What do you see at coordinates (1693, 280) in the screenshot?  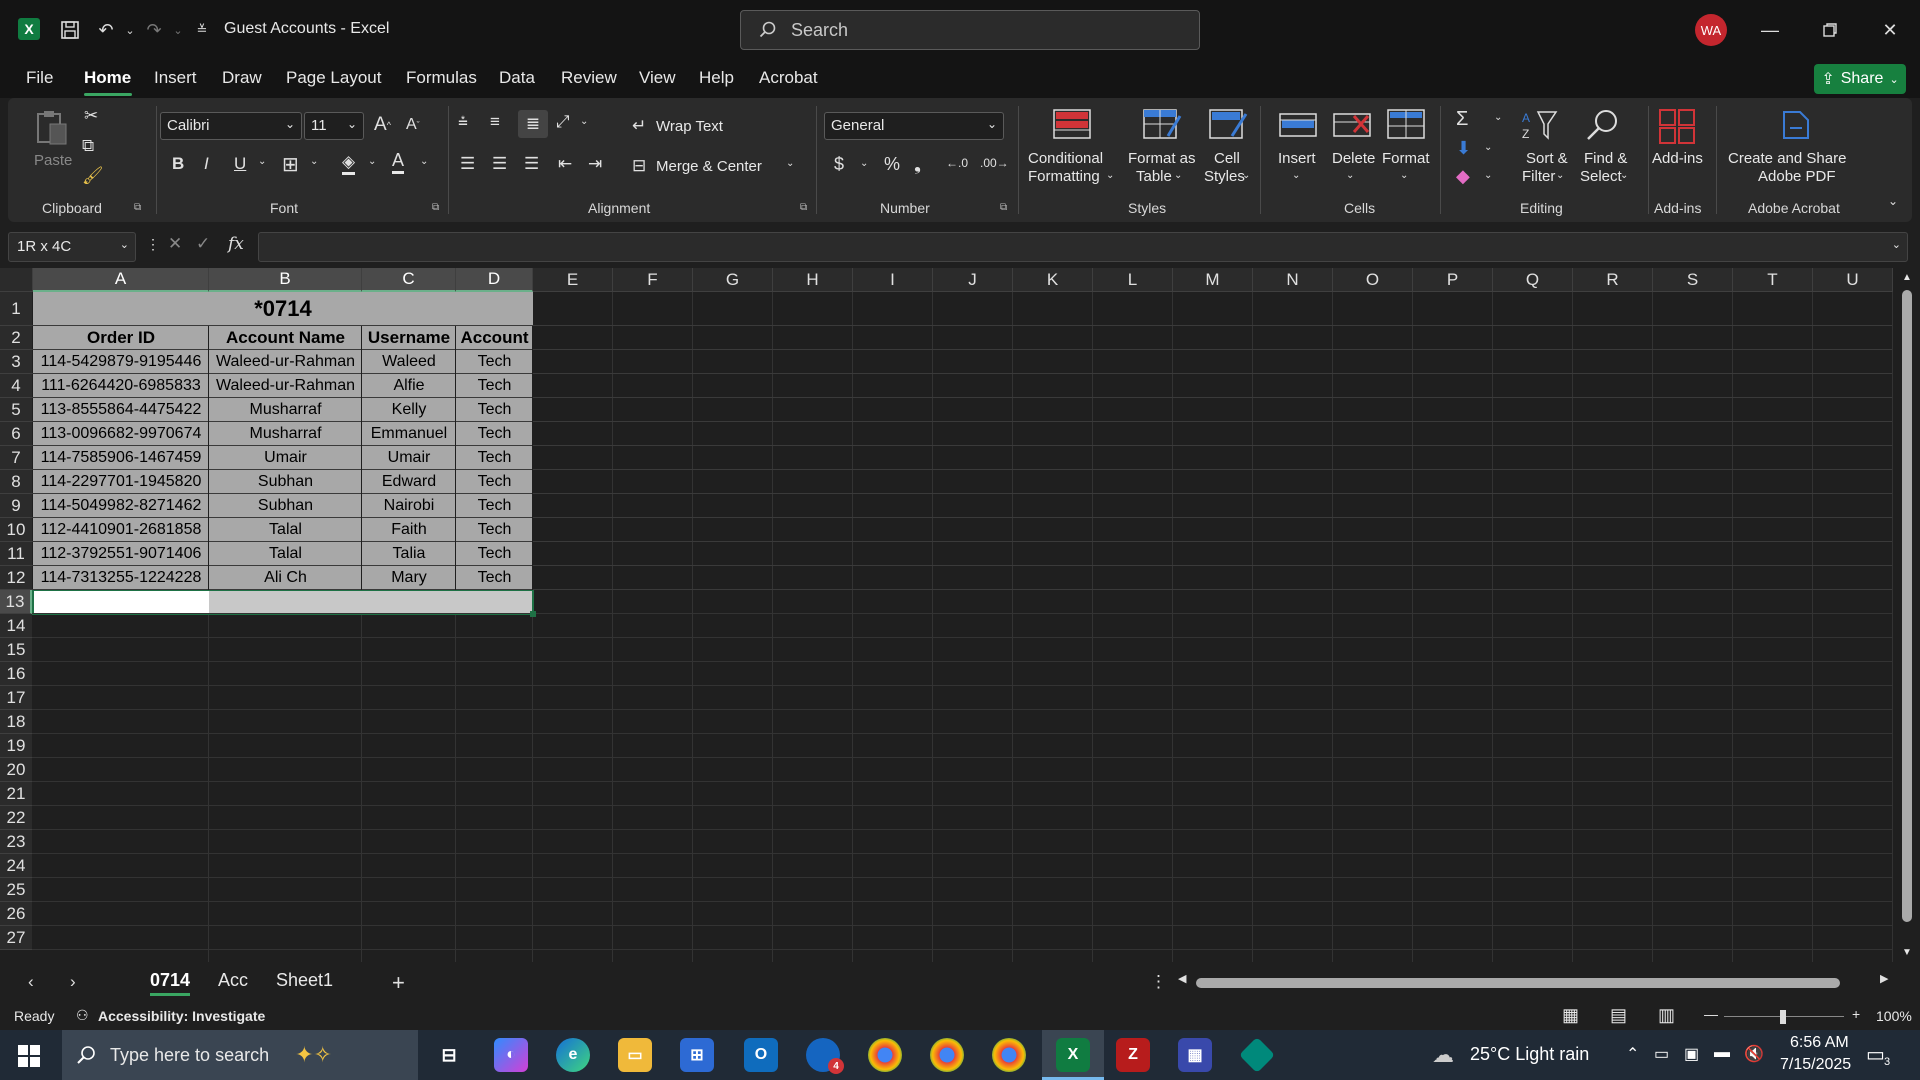 I see `column-header: S` at bounding box center [1693, 280].